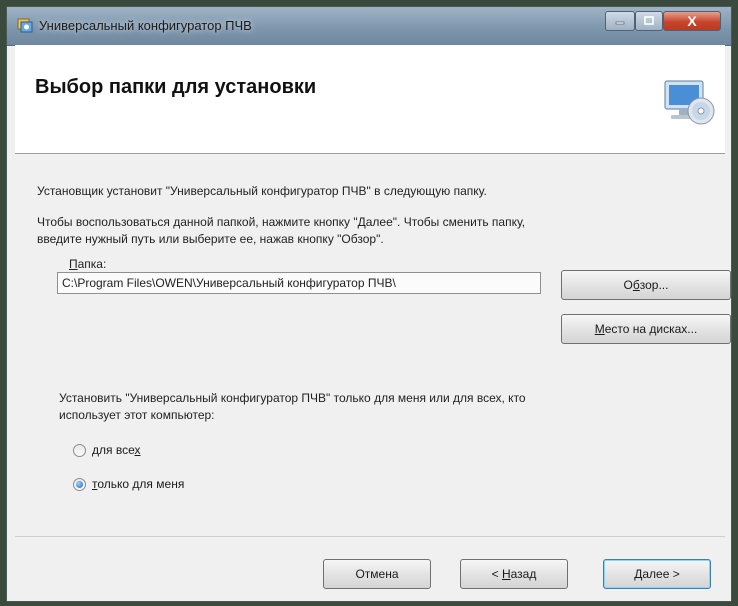  I want to click on folder-label-rest: апка:, so click(92, 264).